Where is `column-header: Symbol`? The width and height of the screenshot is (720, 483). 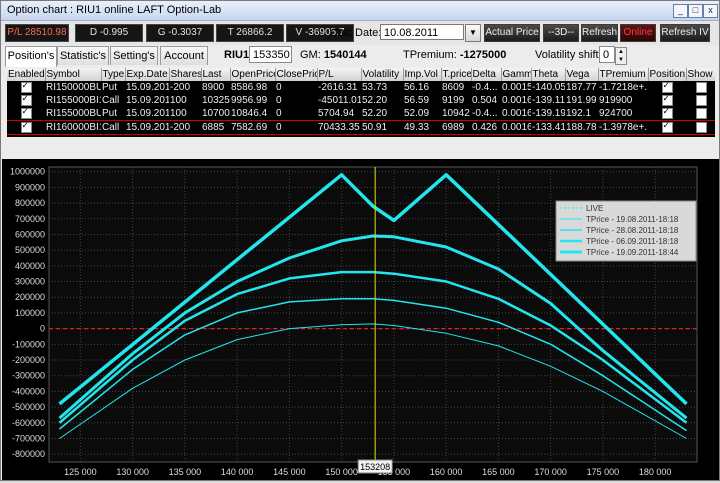 column-header: Symbol is located at coordinates (73, 74).